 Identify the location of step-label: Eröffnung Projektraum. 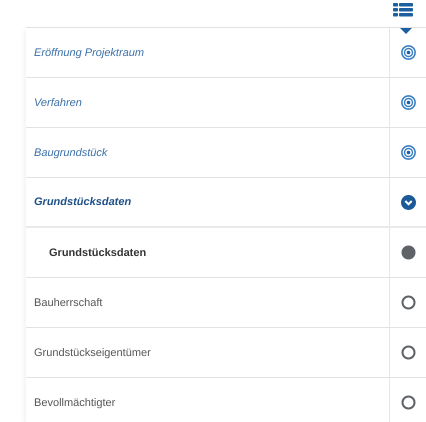
(89, 52).